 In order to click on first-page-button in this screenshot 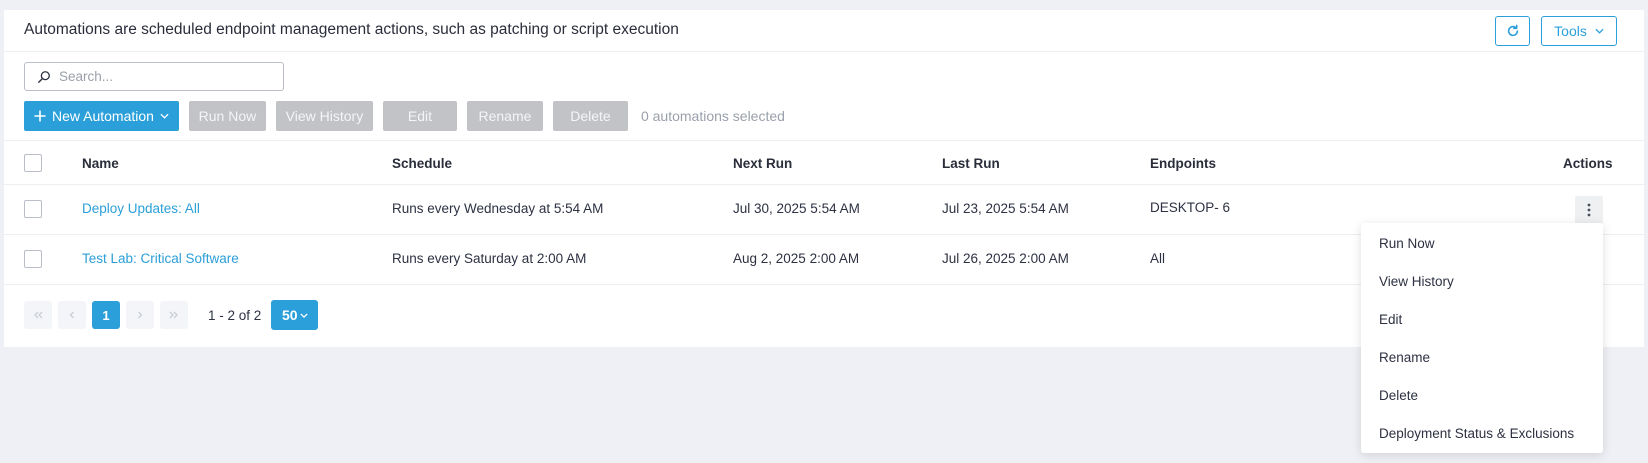, I will do `click(38, 315)`.